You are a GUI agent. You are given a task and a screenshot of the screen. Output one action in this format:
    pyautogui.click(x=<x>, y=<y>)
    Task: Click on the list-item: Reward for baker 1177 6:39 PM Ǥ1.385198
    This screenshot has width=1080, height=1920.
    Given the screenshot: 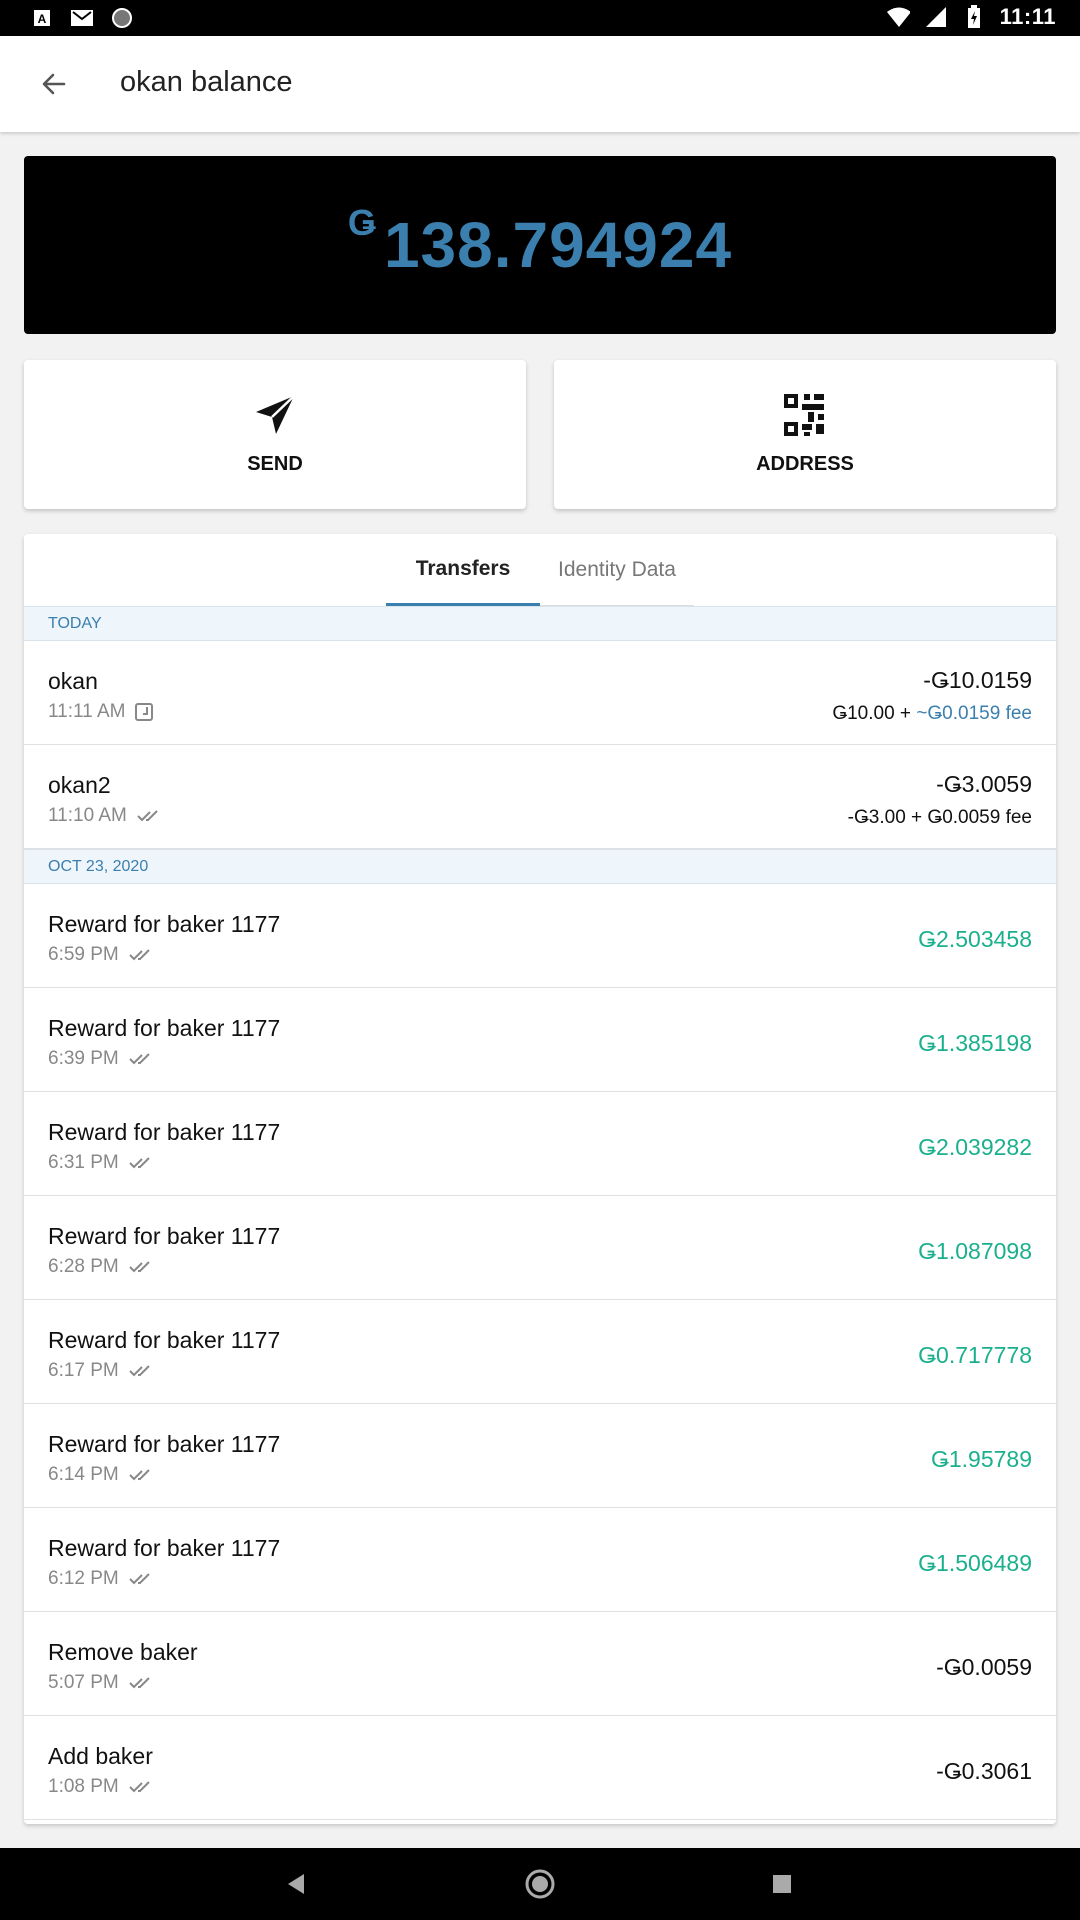 What is the action you would take?
    pyautogui.click(x=540, y=1040)
    